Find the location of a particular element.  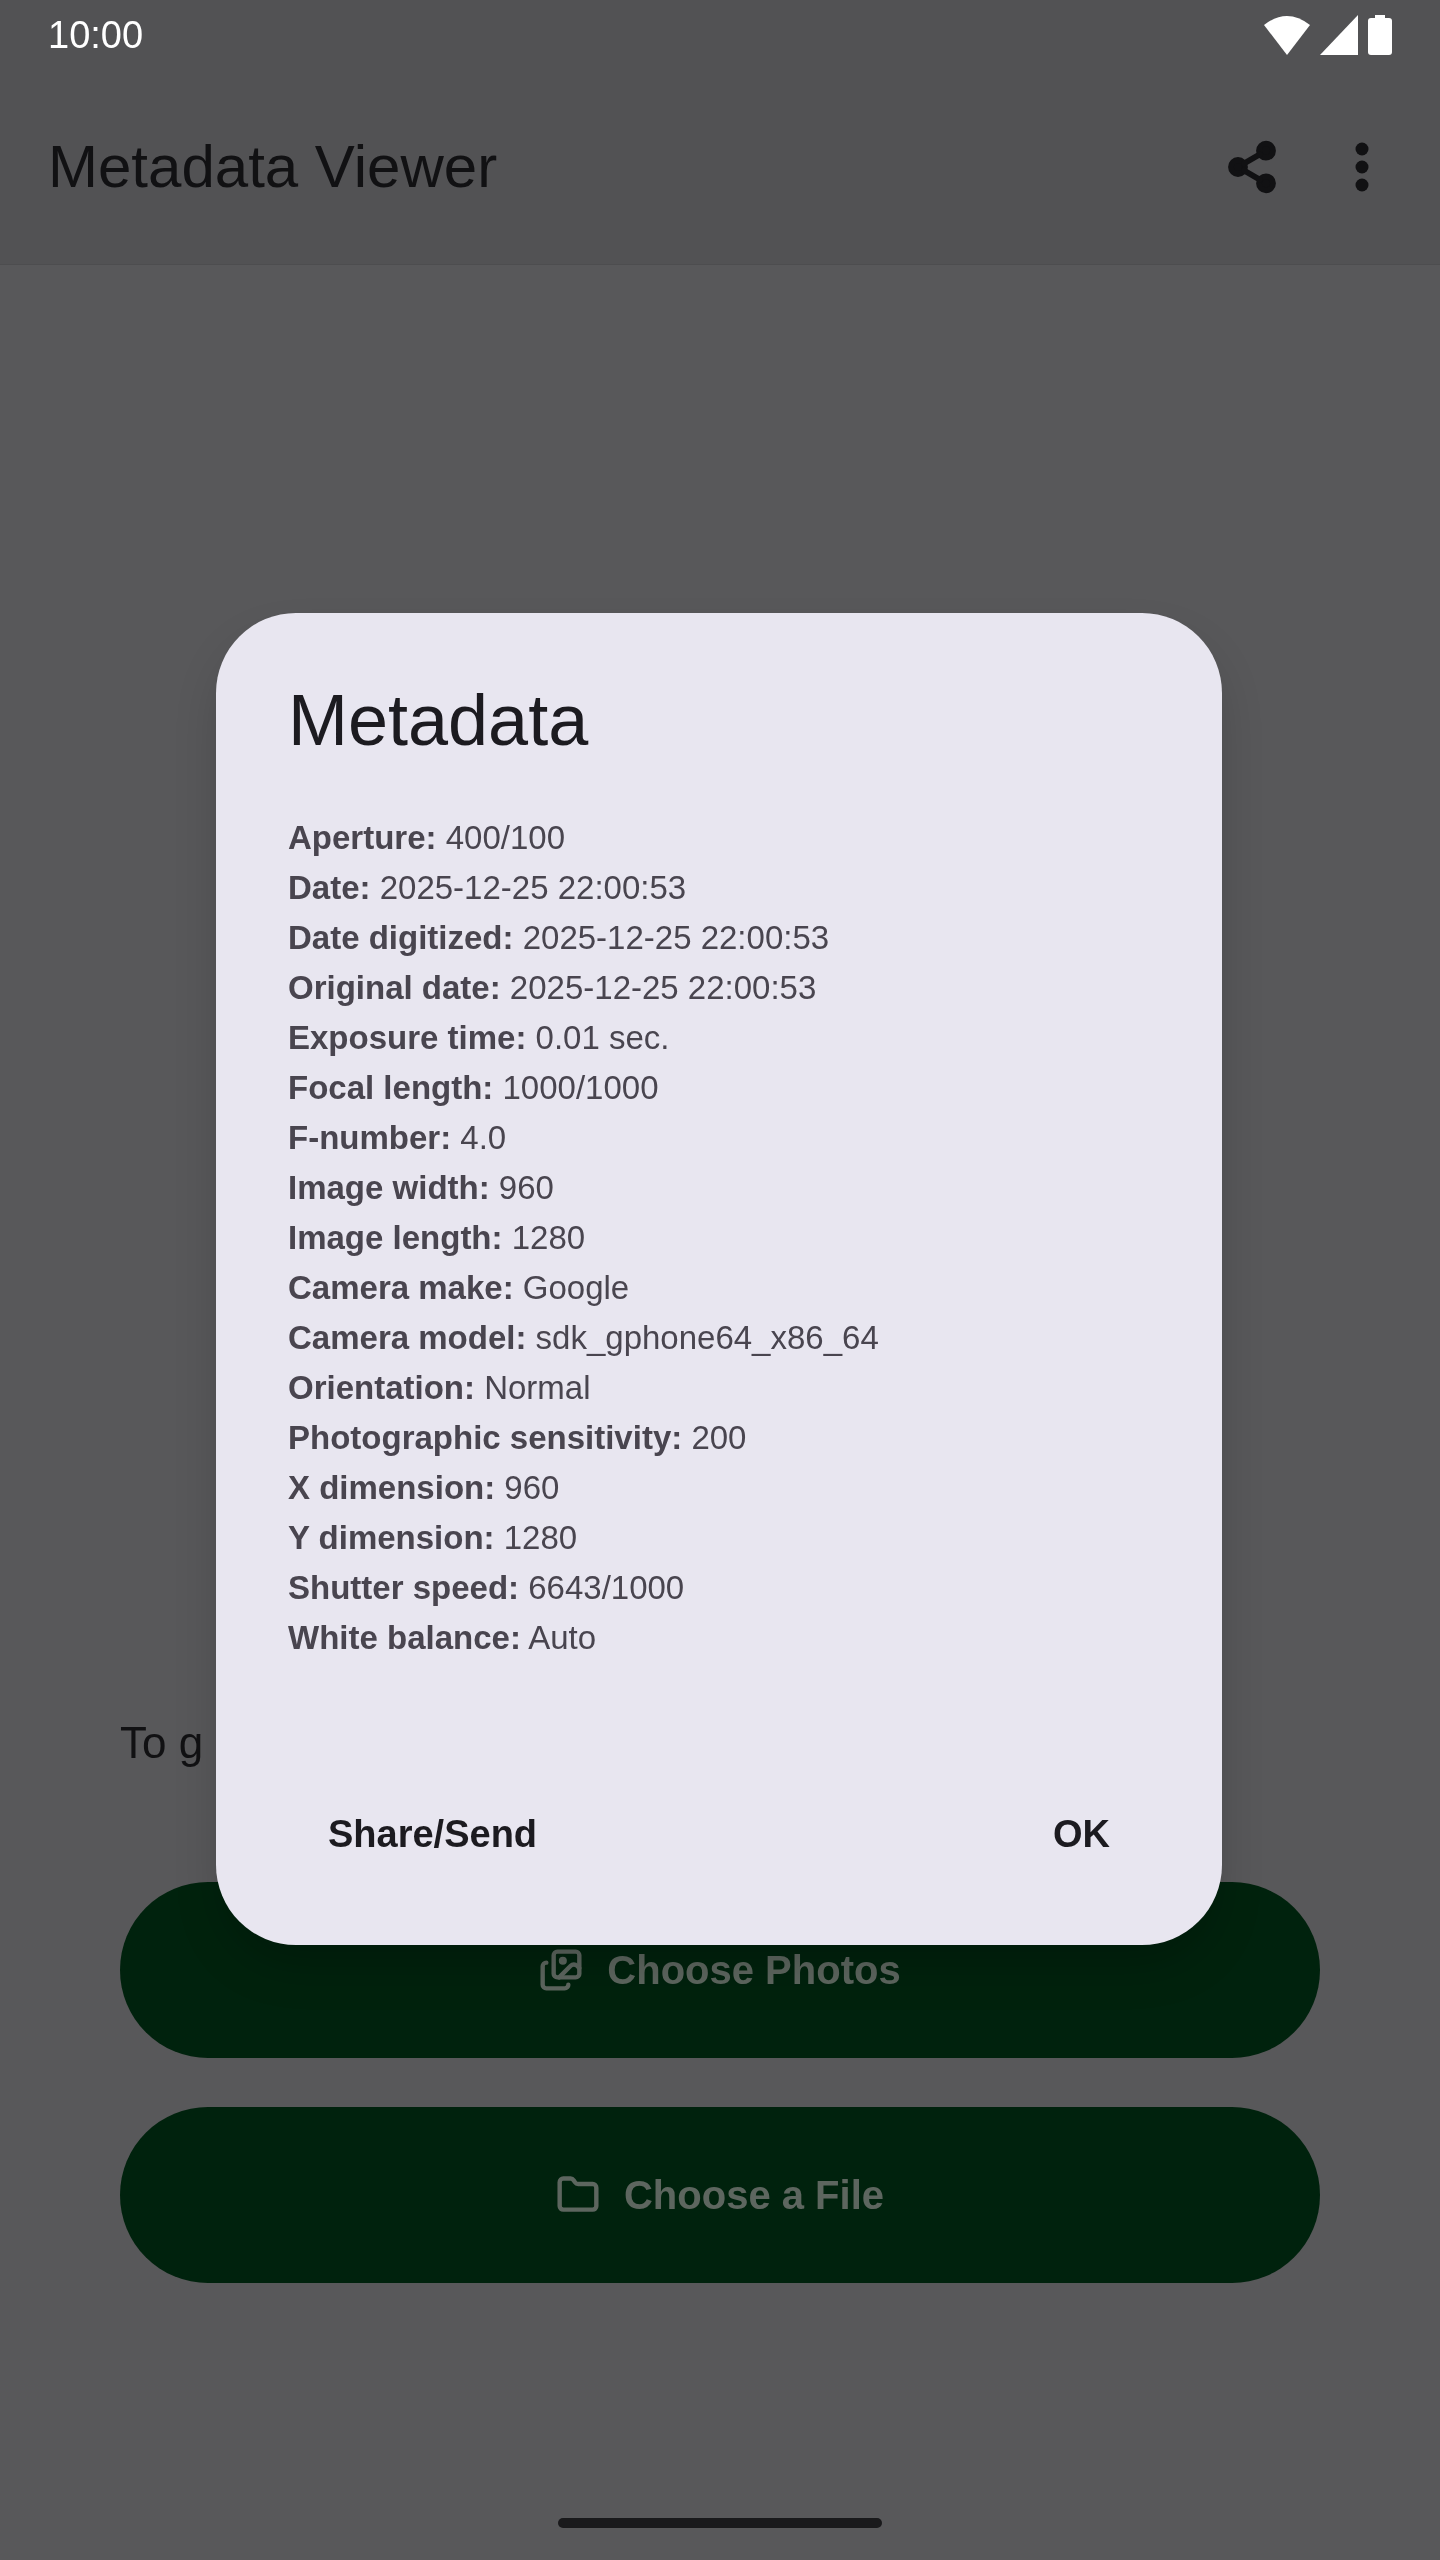

dialog-action-button: OK is located at coordinates (1081, 1834).